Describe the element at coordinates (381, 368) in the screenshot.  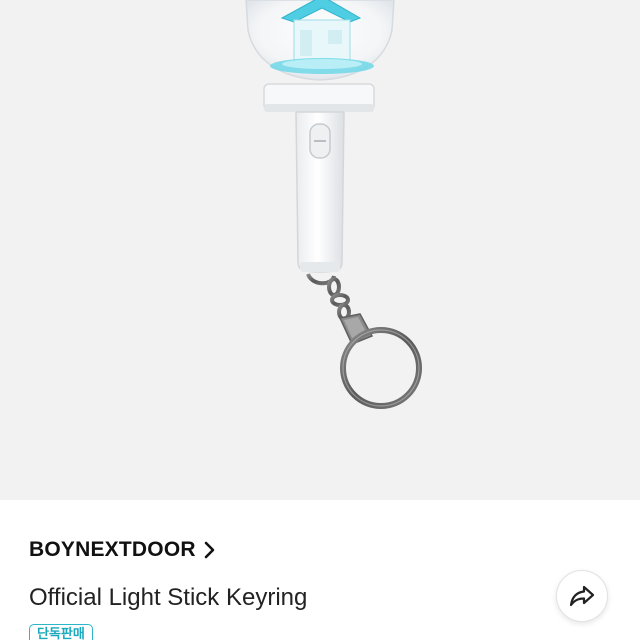
I see `keyring-ring` at that location.